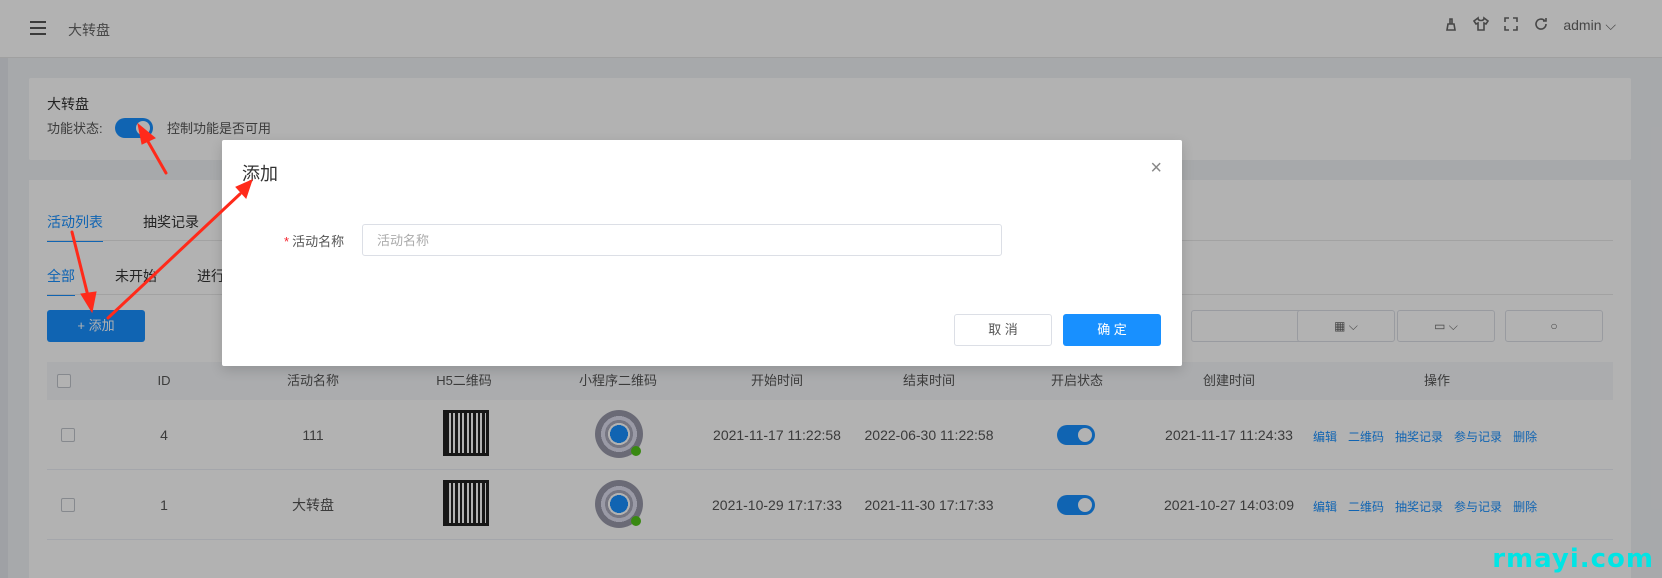  I want to click on dialog-title: 添加, so click(260, 174).